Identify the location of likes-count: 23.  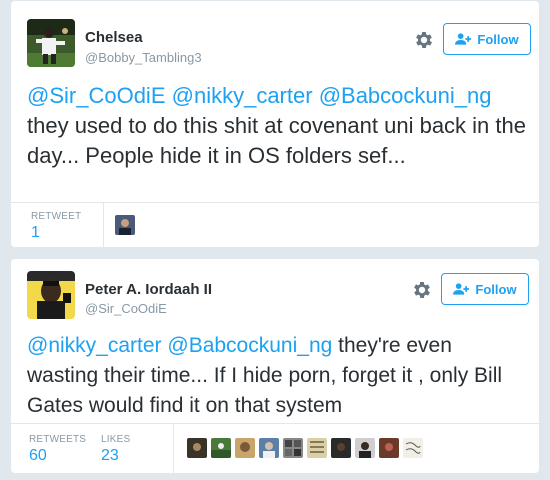
(110, 456).